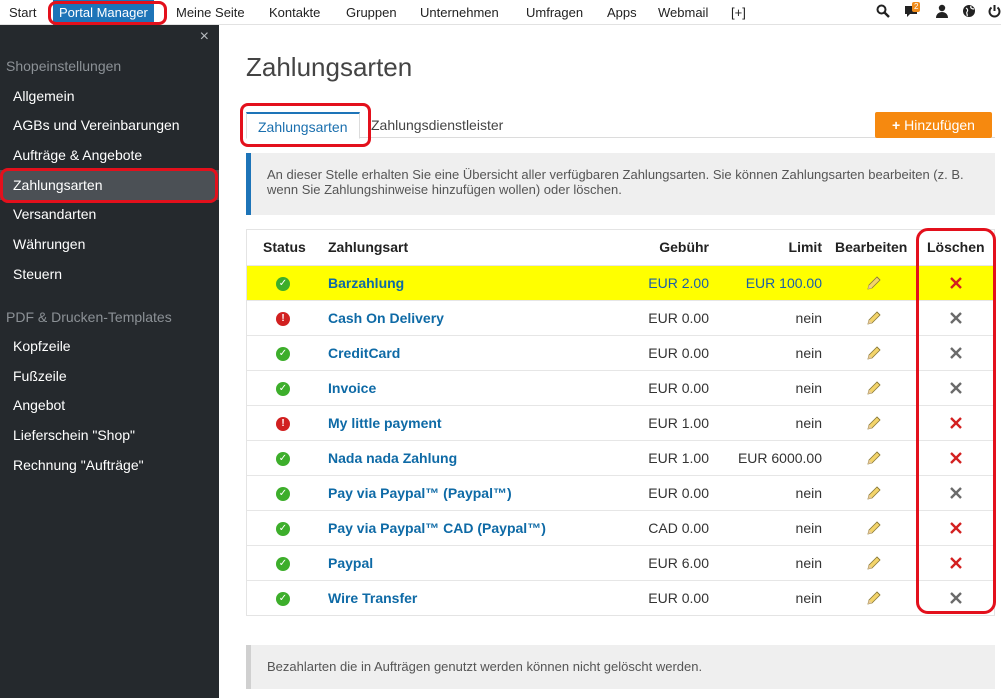  Describe the element at coordinates (103, 12) in the screenshot. I see `nav-portal-manager: Portal Manager` at that location.